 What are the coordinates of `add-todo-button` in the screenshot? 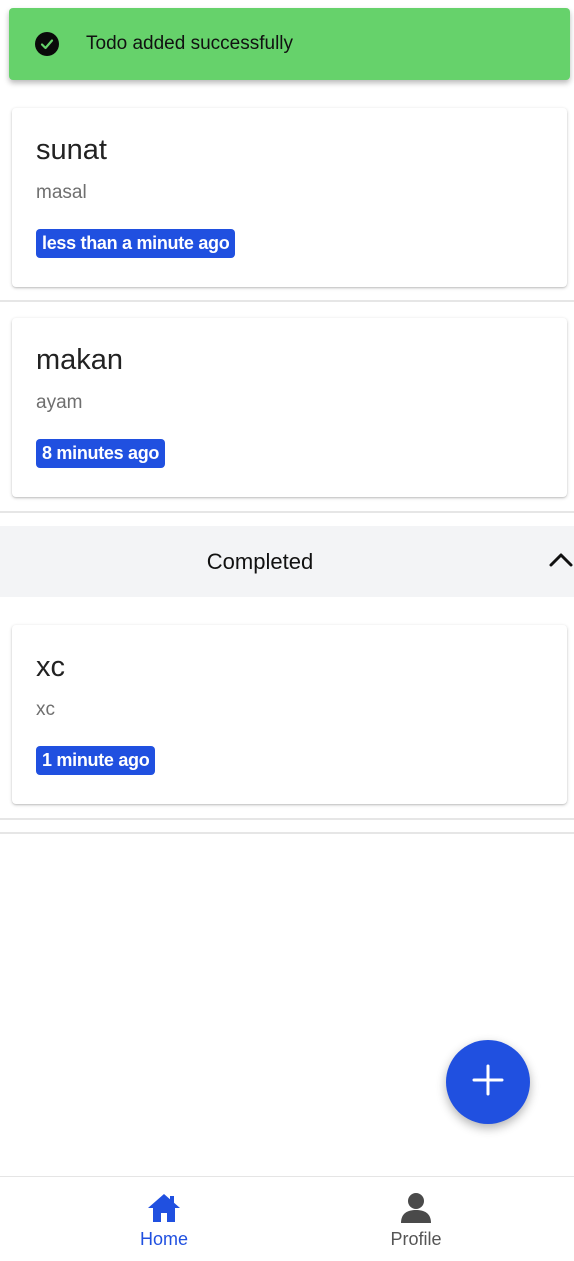 It's located at (488, 1082).